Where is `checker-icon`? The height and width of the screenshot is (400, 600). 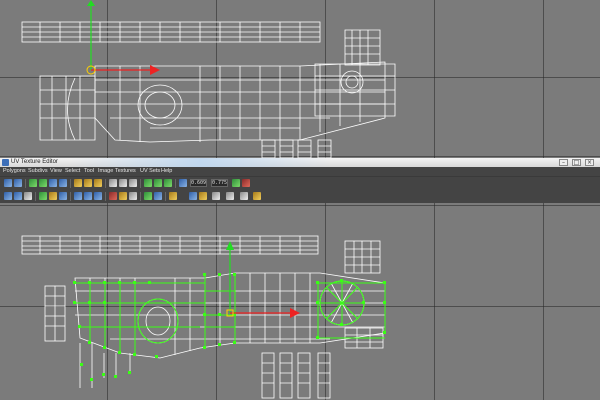 checker-icon is located at coordinates (63, 196).